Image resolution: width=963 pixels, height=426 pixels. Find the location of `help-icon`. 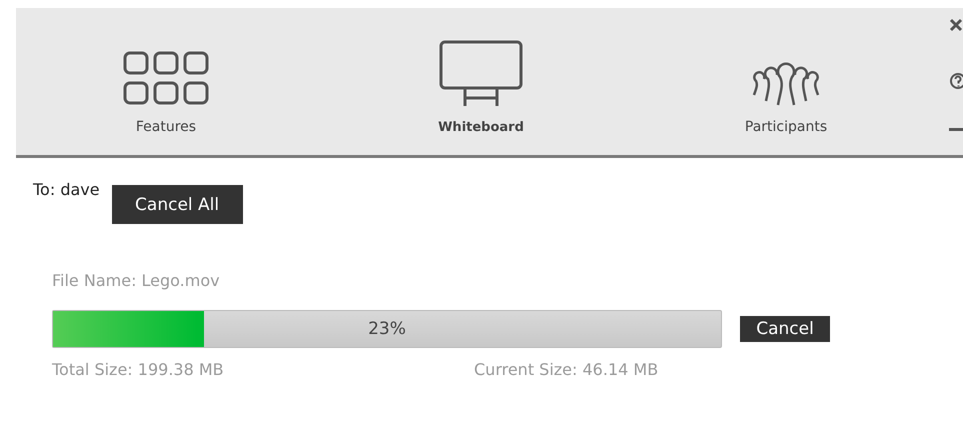

help-icon is located at coordinates (956, 81).